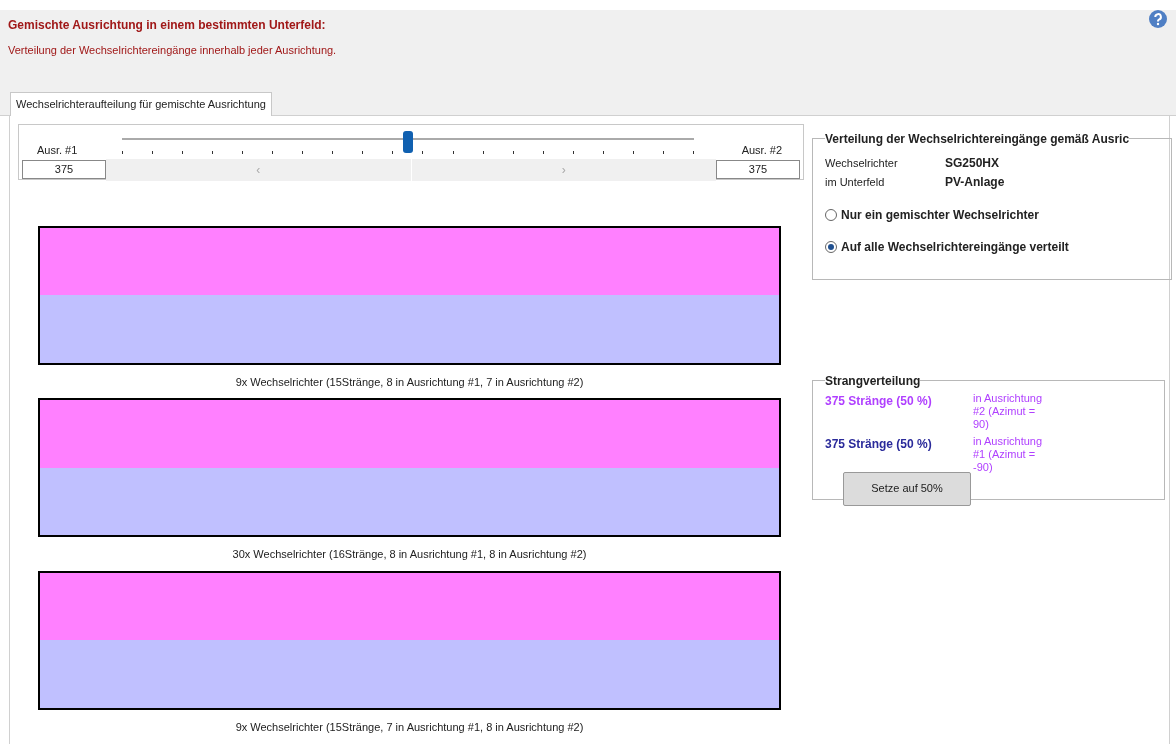 The width and height of the screenshot is (1176, 744). Describe the element at coordinates (762, 150) in the screenshot. I see `slider-right-label: Ausr. #2` at that location.